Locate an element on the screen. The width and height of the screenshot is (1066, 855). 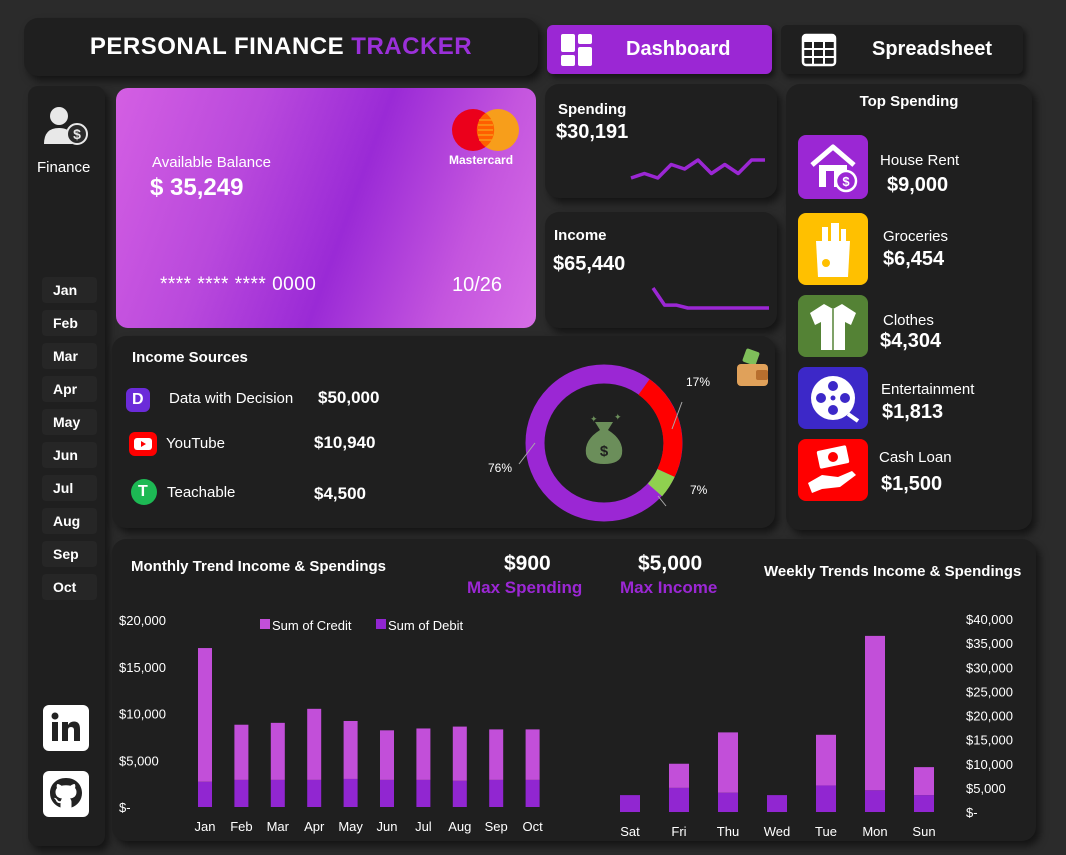
month-oct: Oct is located at coordinates (69, 587).